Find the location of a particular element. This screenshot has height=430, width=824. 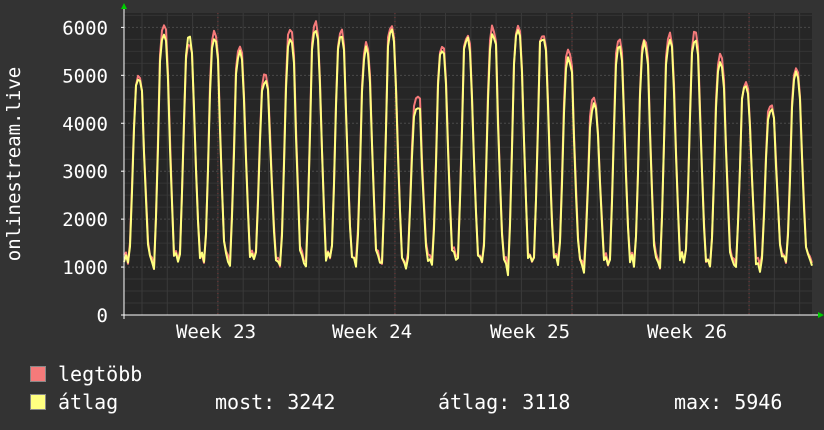

stat-maximum: max: 5946 is located at coordinates (728, 402).